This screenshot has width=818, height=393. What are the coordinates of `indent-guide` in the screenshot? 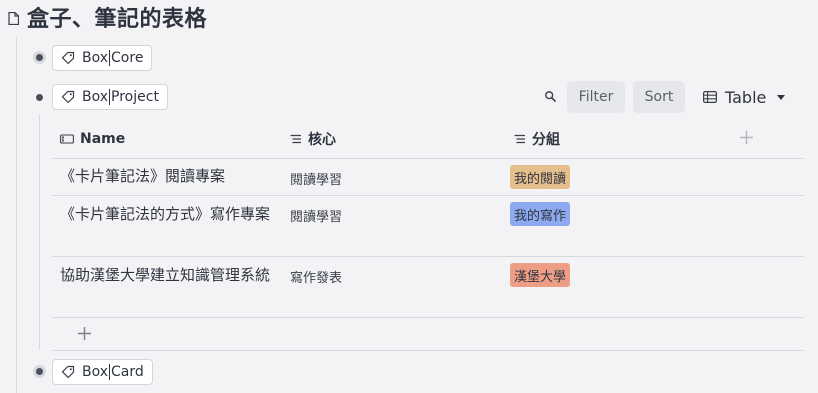 It's located at (16, 215).